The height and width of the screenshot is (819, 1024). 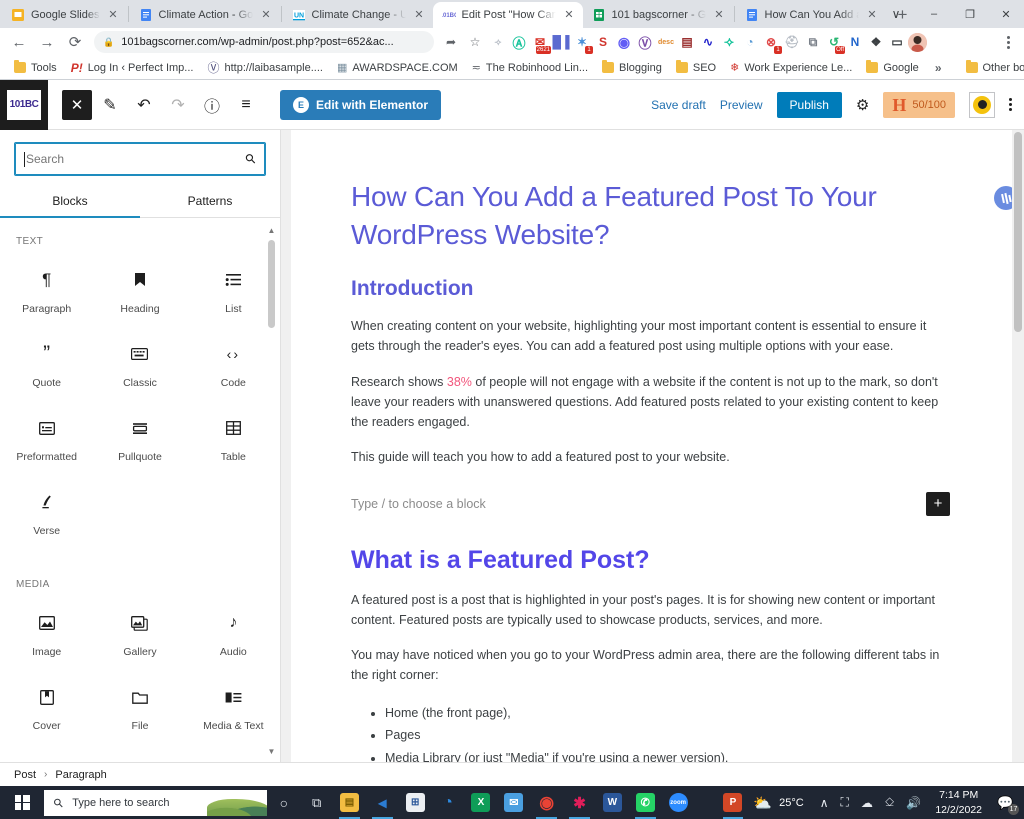 What do you see at coordinates (651, 503) in the screenshot?
I see `empty-block-row: Type / to choose a block +` at bounding box center [651, 503].